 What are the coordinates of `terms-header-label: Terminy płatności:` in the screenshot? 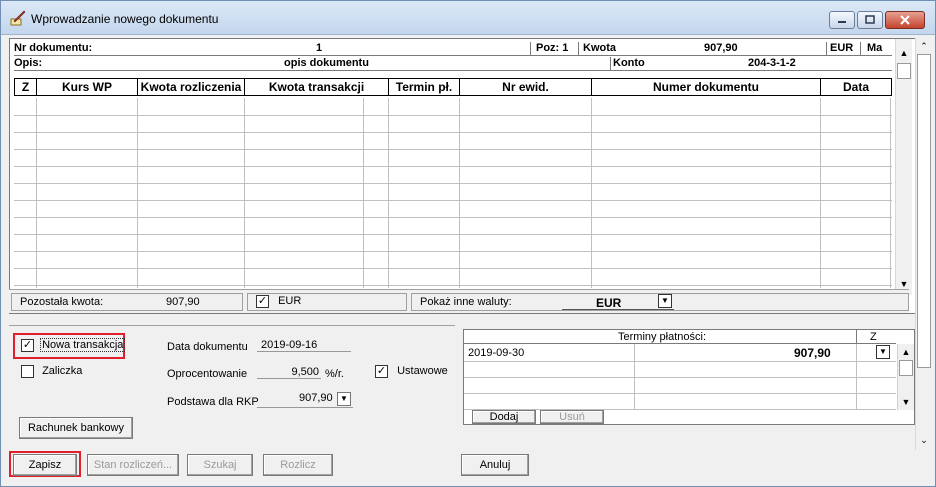 It's located at (662, 337).